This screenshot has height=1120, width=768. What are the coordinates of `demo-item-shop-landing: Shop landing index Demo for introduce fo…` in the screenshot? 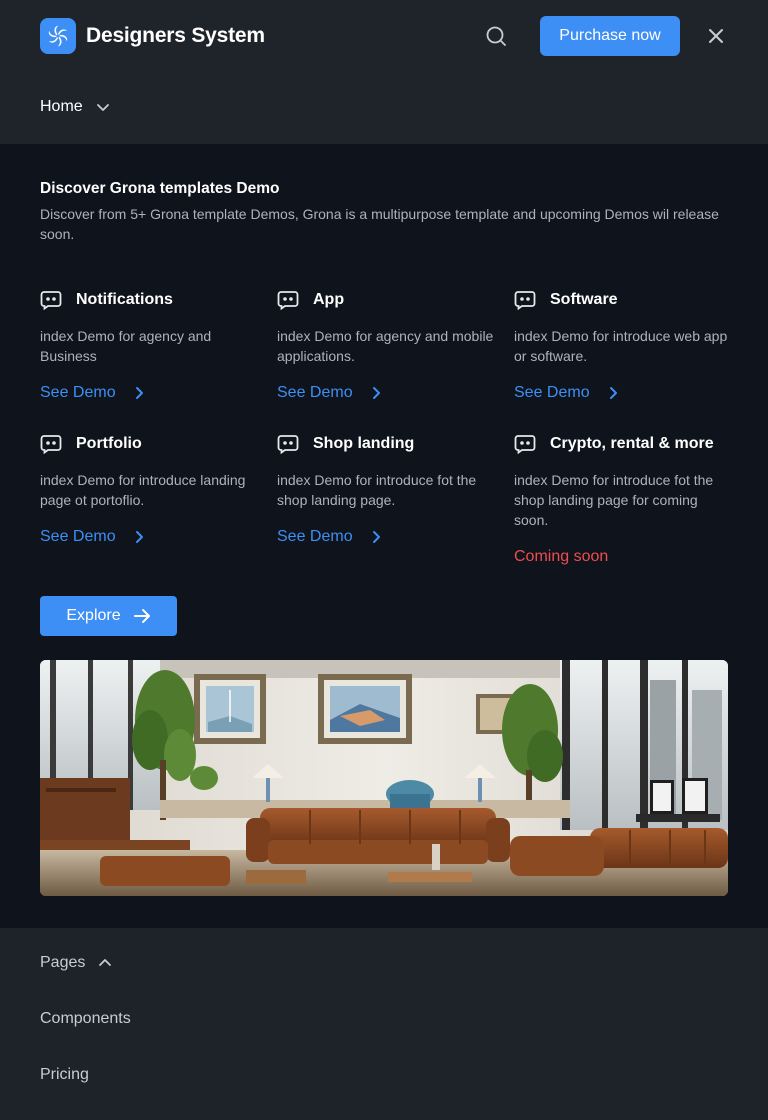 It's located at (387, 489).